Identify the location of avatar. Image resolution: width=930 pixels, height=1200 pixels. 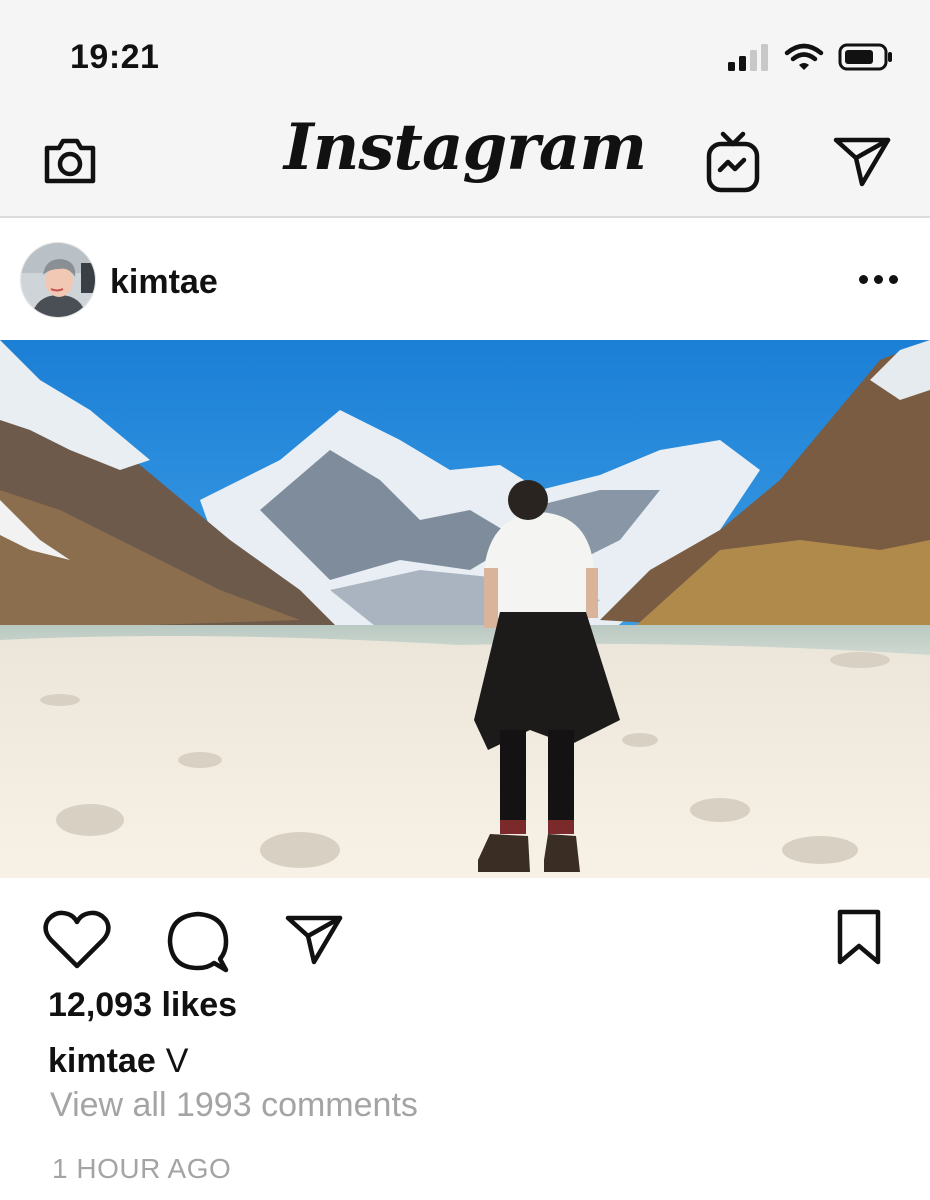
(58, 280).